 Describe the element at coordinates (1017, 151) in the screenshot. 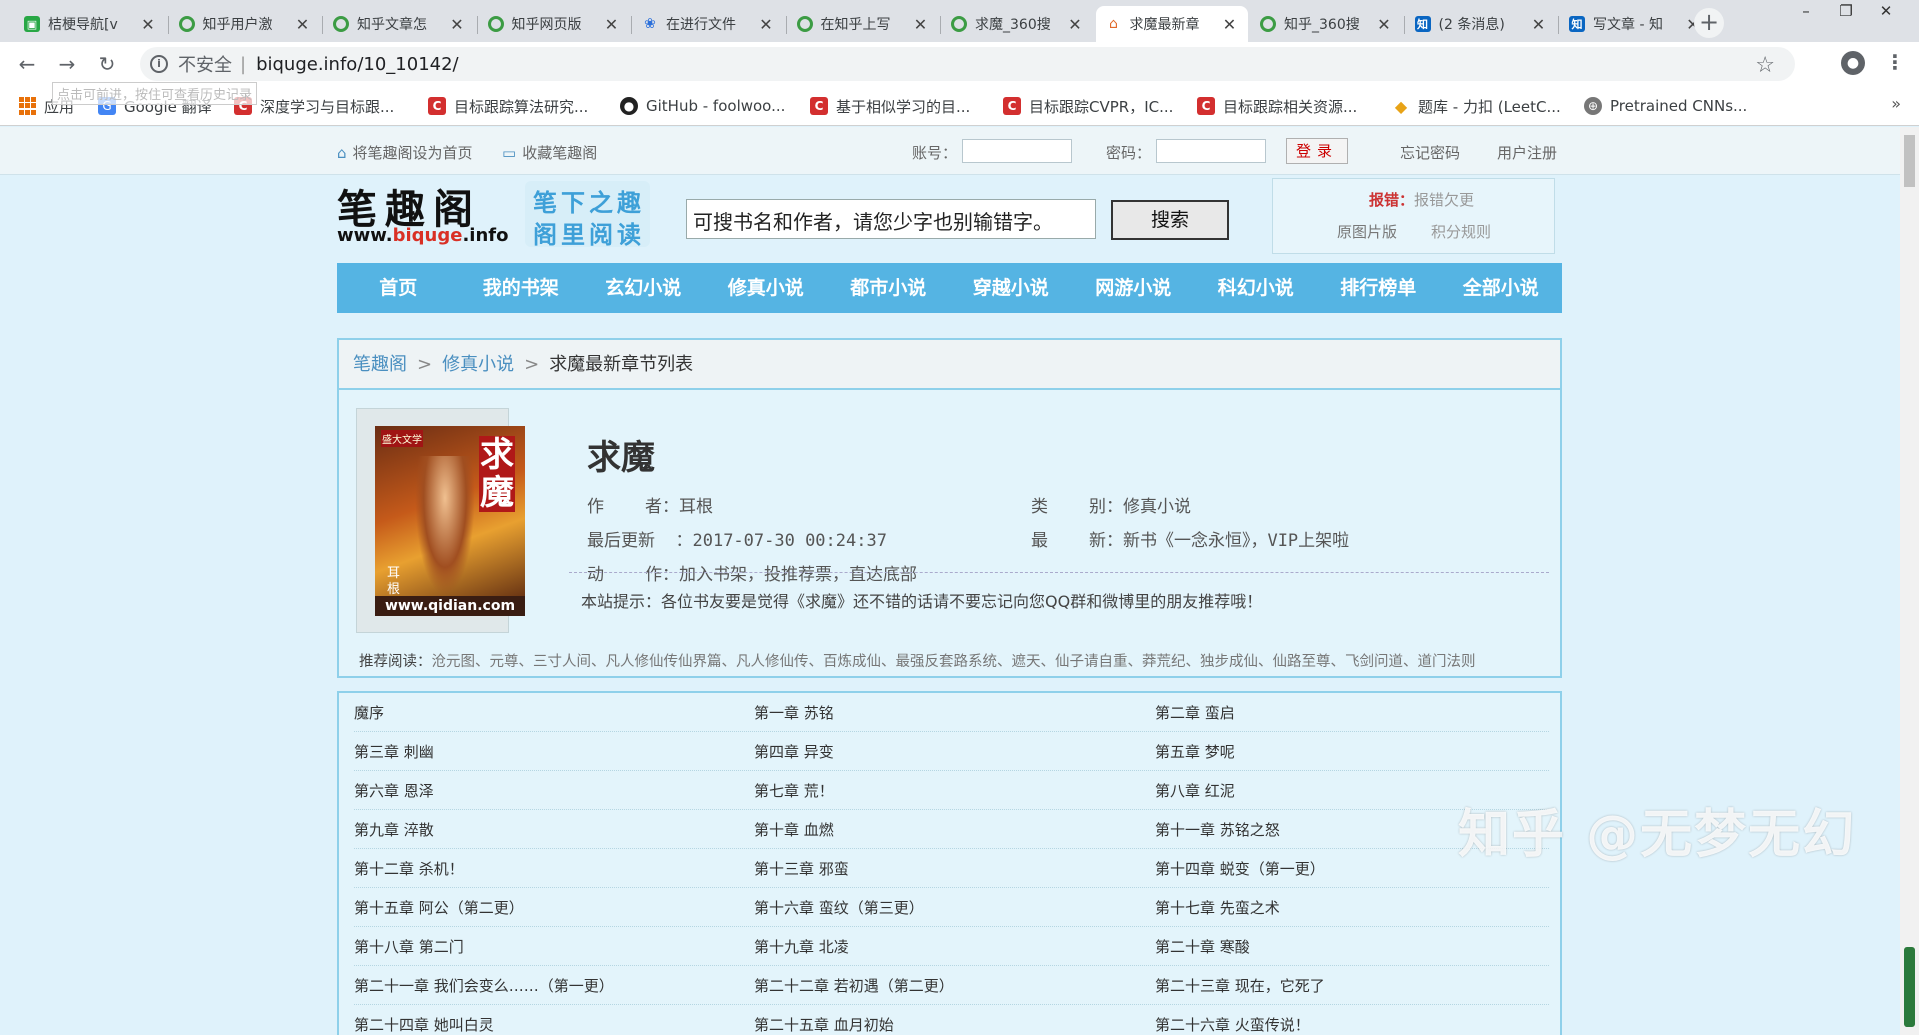

I see `account-input` at that location.